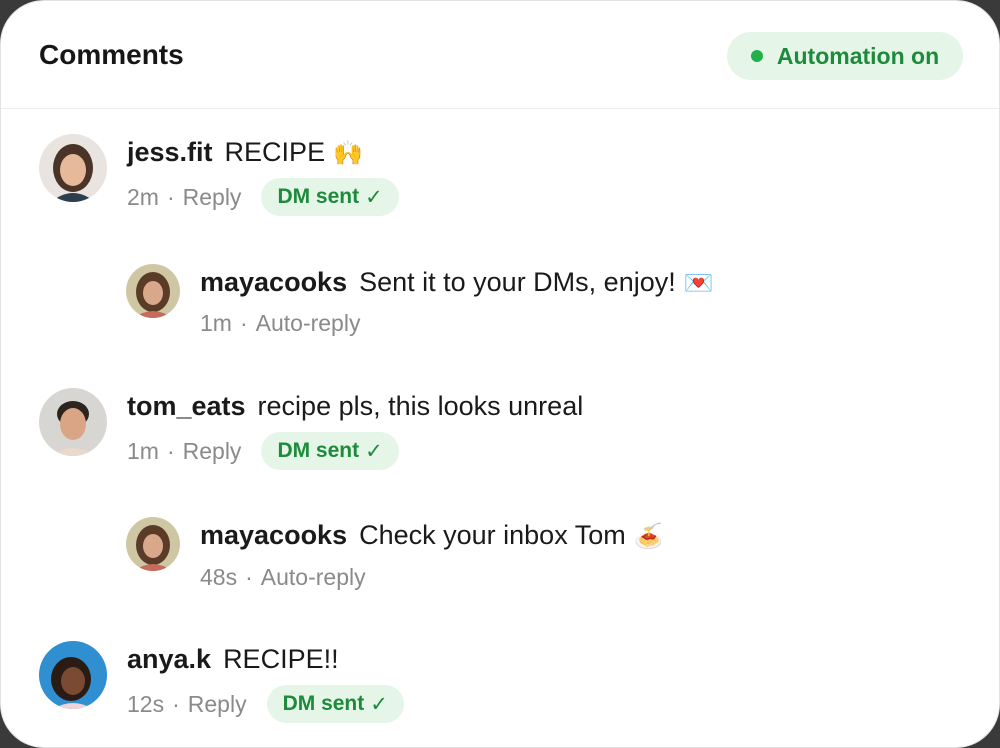 This screenshot has height=748, width=1000. What do you see at coordinates (858, 55) in the screenshot?
I see `automation-status-label: Automation on` at bounding box center [858, 55].